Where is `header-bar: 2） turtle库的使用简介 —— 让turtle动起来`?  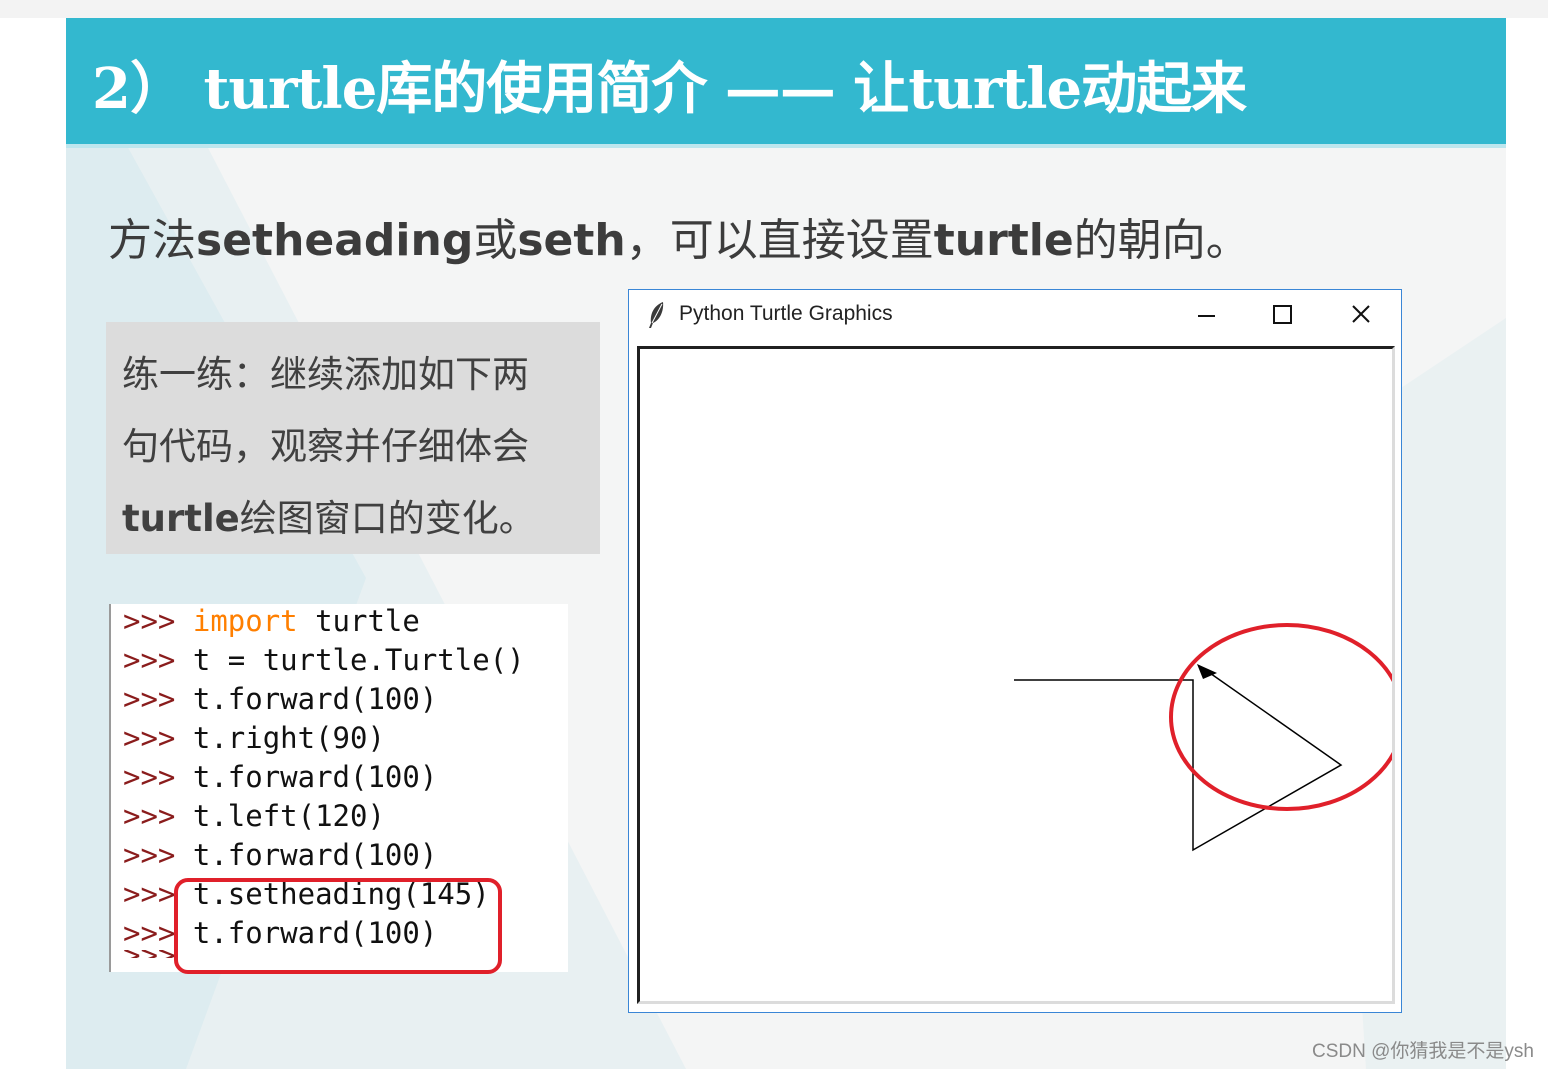
header-bar: 2） turtle库的使用简介 —— 让turtle动起来 is located at coordinates (786, 81).